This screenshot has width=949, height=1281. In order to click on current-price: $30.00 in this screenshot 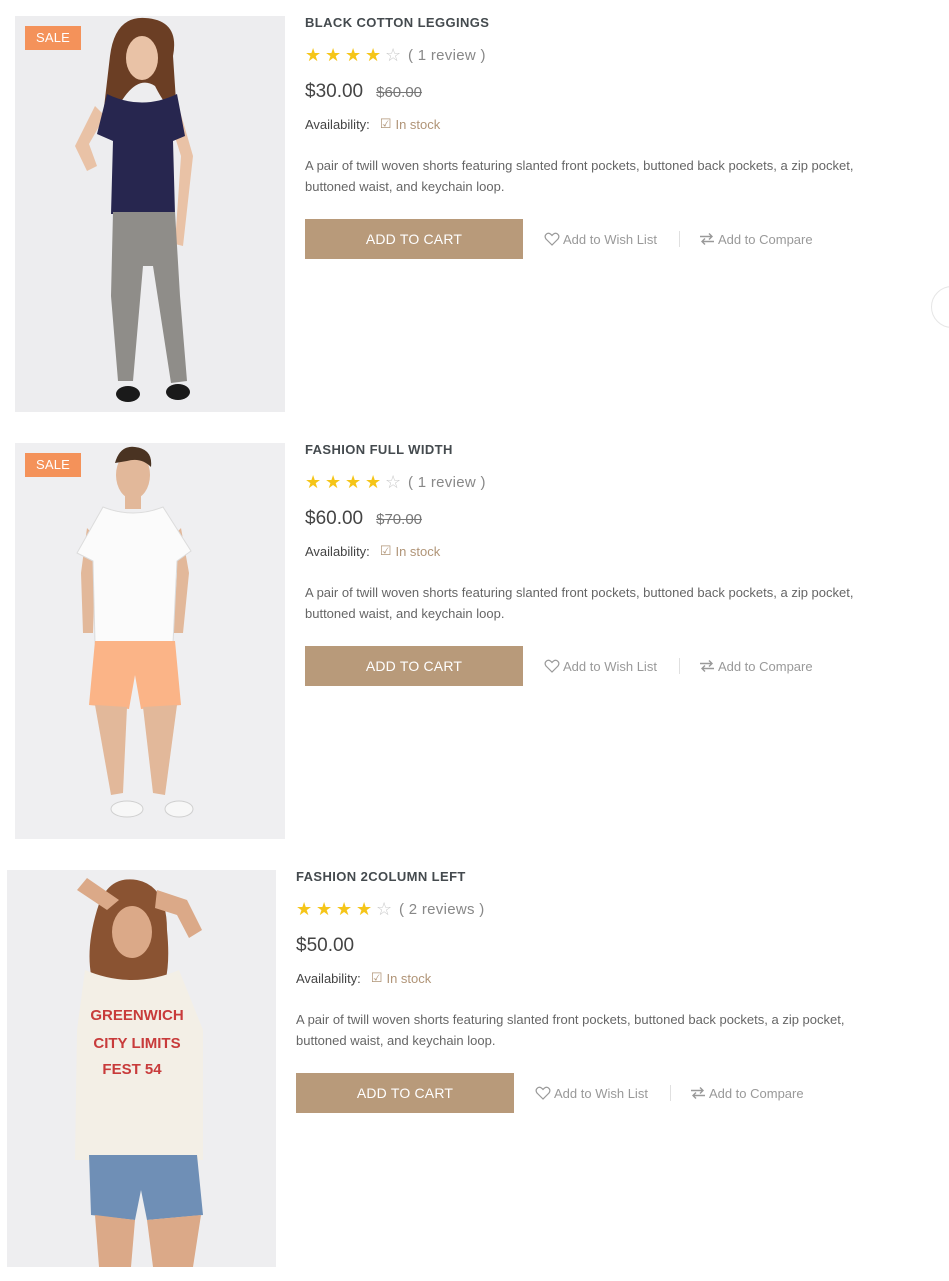, I will do `click(334, 91)`.